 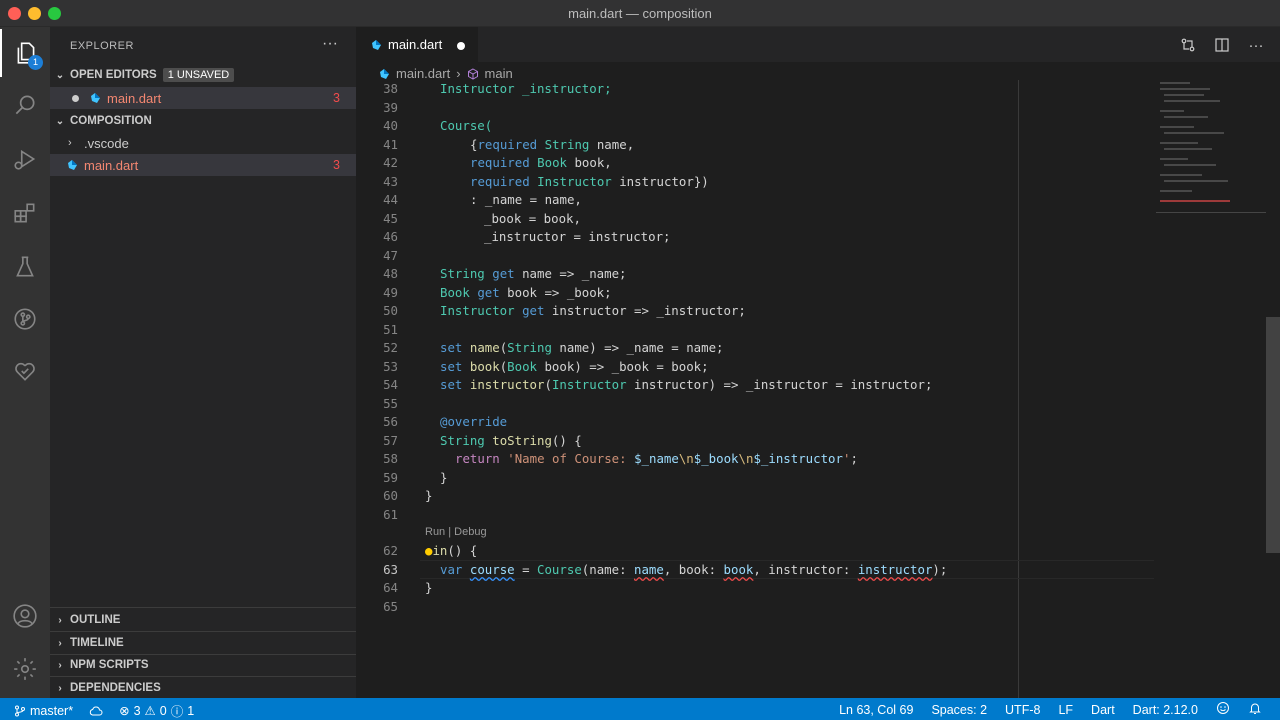 What do you see at coordinates (1256, 45) in the screenshot?
I see `more-actions-icon: ···` at bounding box center [1256, 45].